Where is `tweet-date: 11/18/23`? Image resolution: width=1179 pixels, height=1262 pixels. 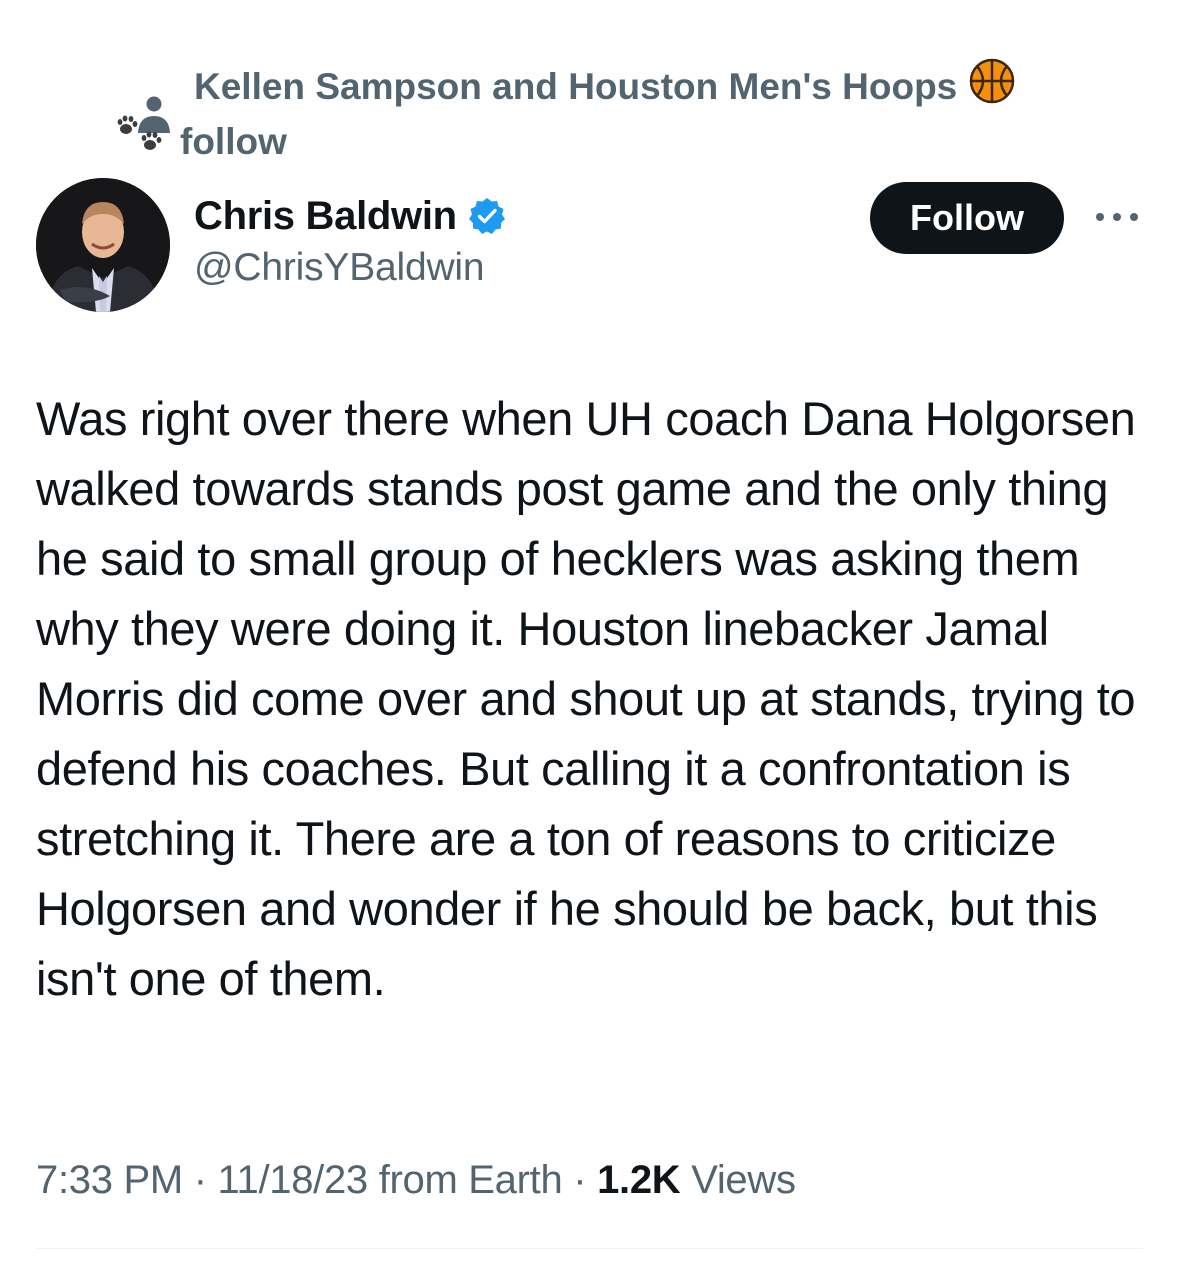
tweet-date: 11/18/23 is located at coordinates (293, 1180).